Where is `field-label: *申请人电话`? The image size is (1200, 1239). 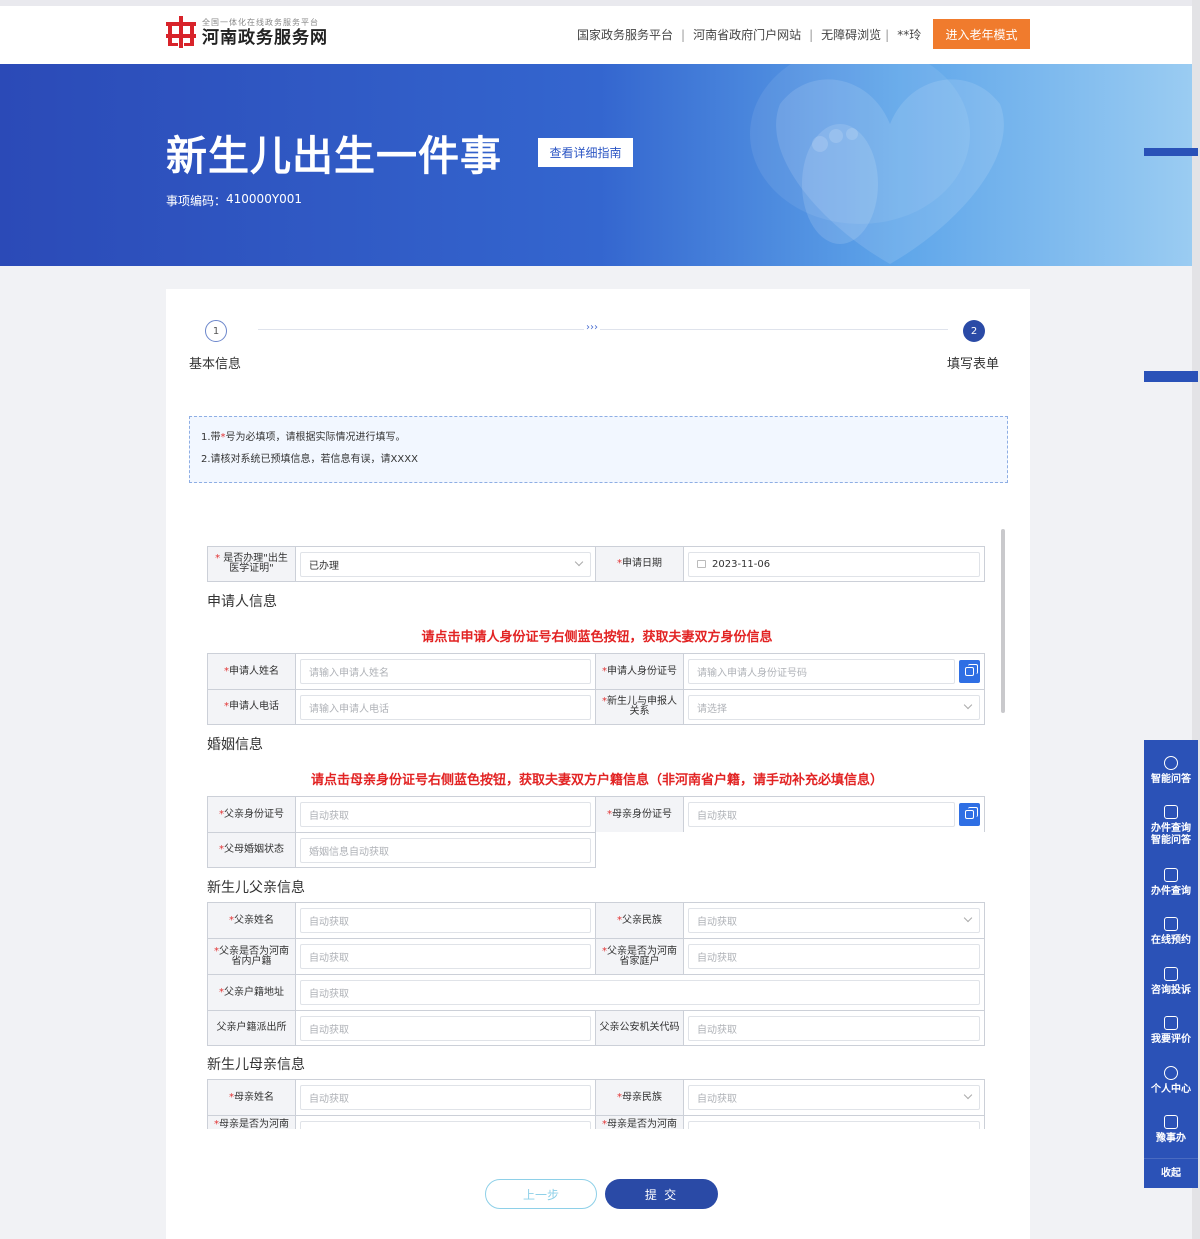 field-label: *申请人电话 is located at coordinates (252, 707).